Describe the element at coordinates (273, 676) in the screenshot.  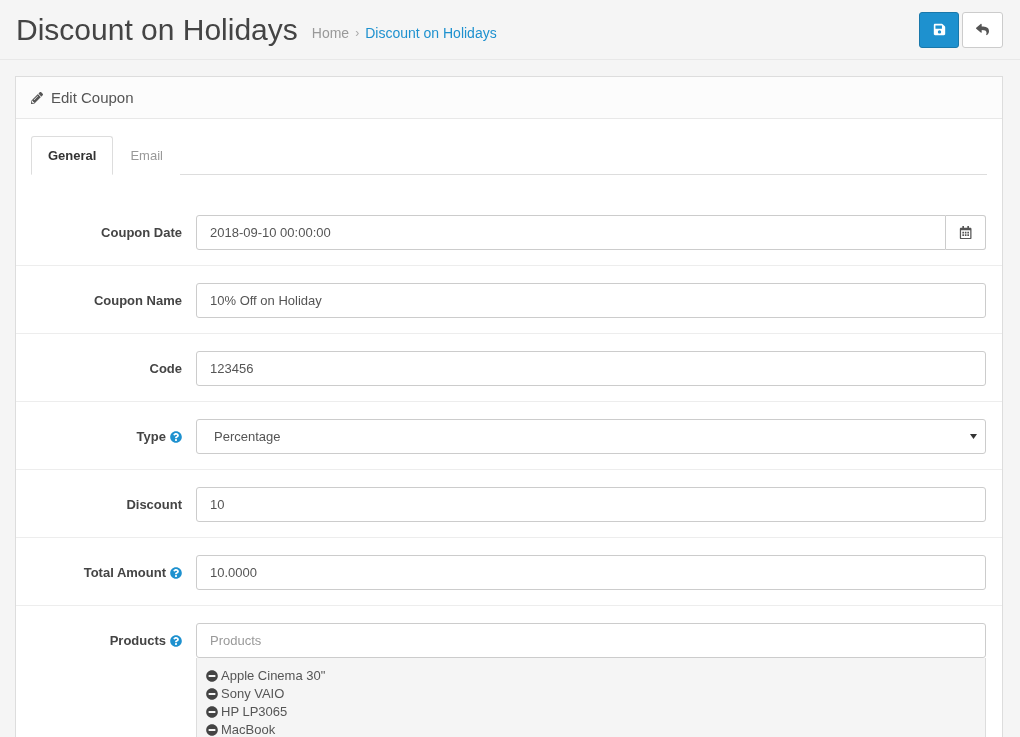
I see `product-name: Apple Cinema 30"` at that location.